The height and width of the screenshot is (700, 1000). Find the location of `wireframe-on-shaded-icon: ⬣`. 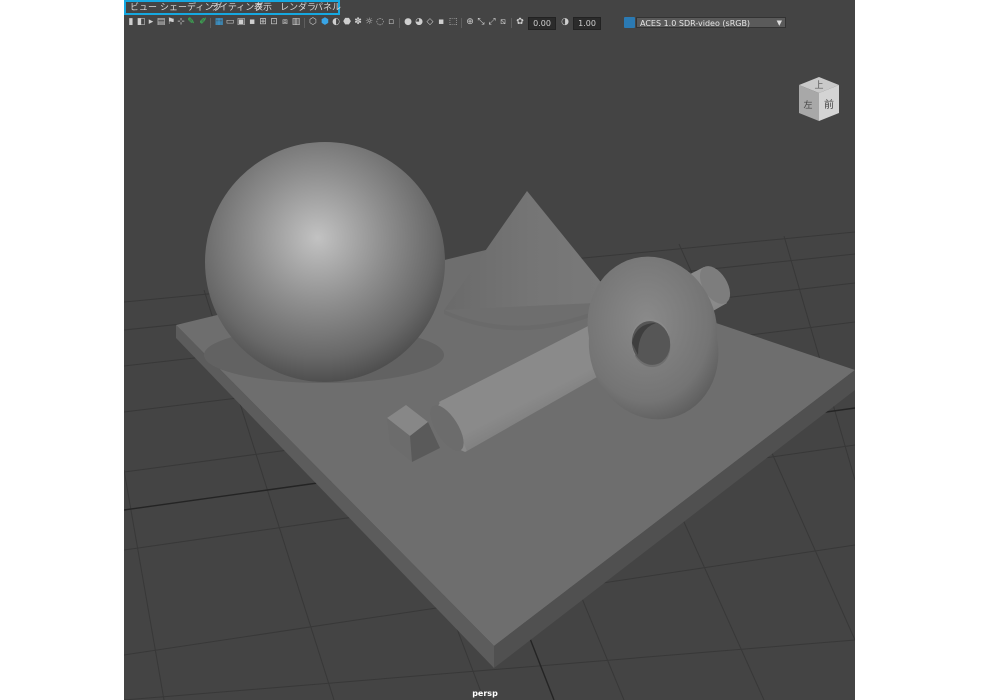

wireframe-on-shaded-icon: ⬣ is located at coordinates (347, 22).